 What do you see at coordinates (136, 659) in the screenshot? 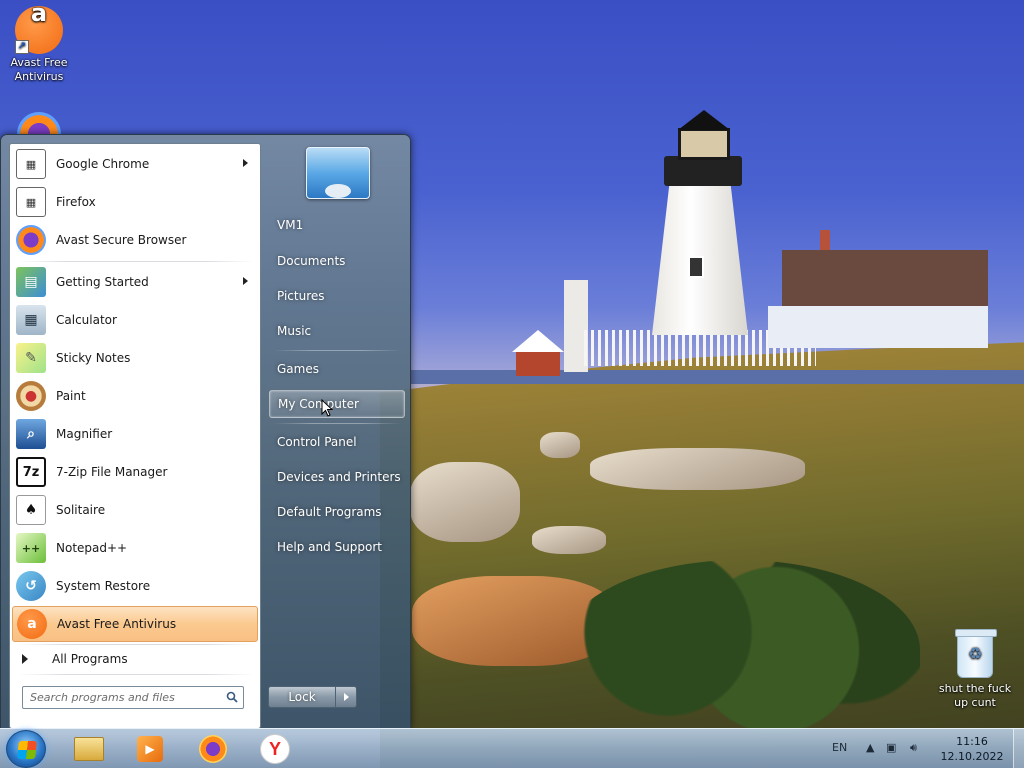
I see `all-programs-button: All Programs` at bounding box center [136, 659].